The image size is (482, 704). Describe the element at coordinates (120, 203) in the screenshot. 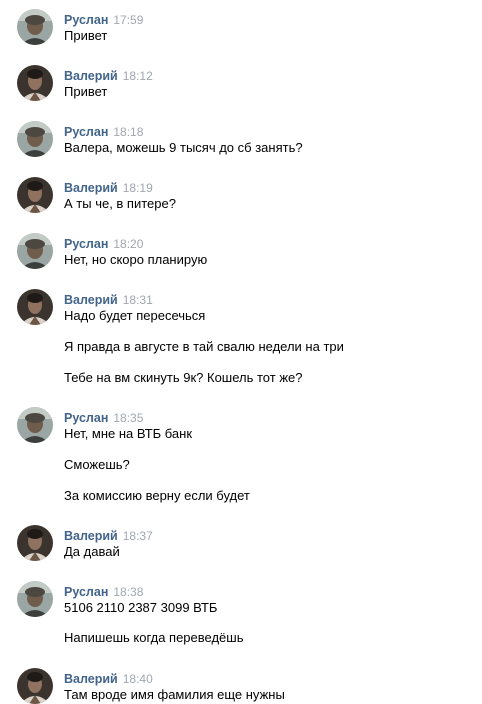

I see `message-text: А ты че, в питере?` at that location.